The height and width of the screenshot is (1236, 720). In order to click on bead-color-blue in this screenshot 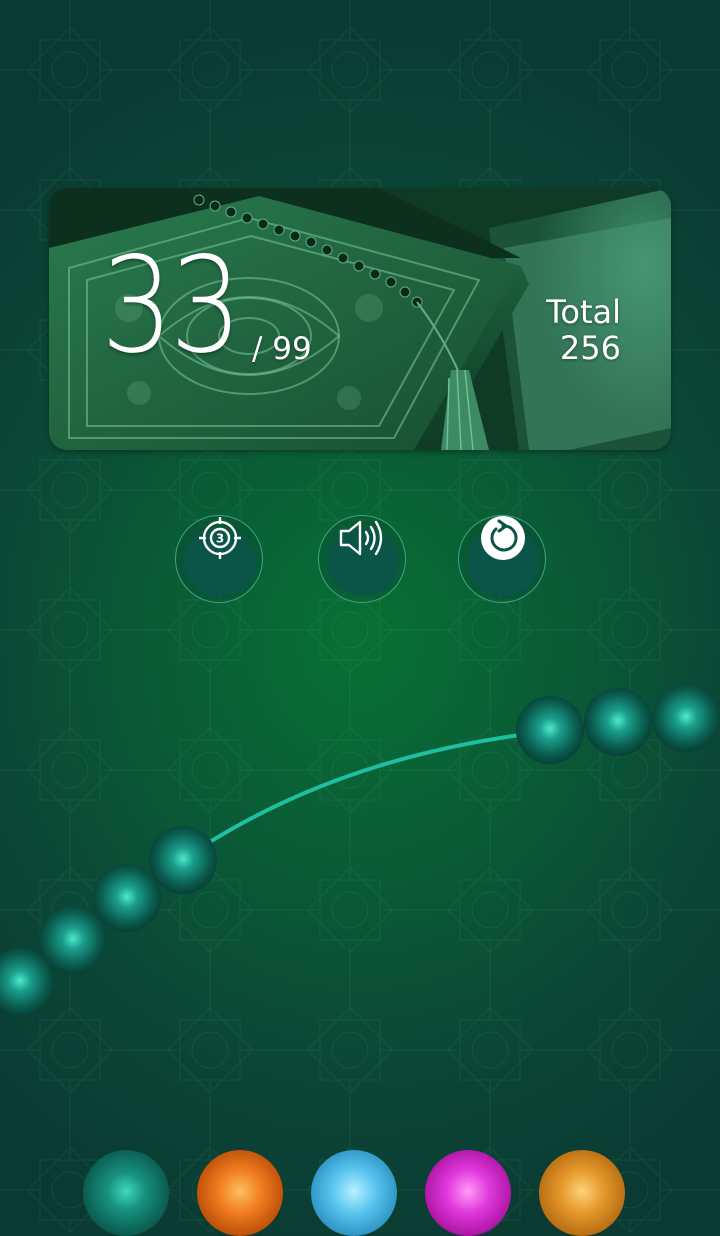, I will do `click(354, 1193)`.